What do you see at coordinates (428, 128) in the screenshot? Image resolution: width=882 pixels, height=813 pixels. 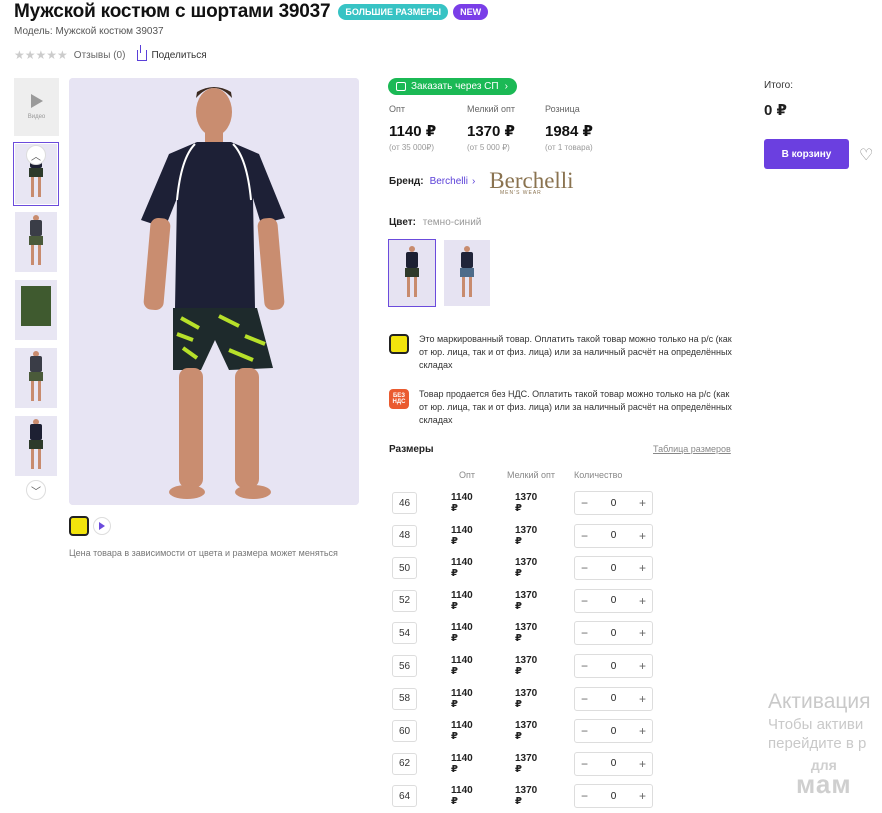 I see `price-tier-opt: Опт 1140 ₽ (от 35 000₽)` at bounding box center [428, 128].